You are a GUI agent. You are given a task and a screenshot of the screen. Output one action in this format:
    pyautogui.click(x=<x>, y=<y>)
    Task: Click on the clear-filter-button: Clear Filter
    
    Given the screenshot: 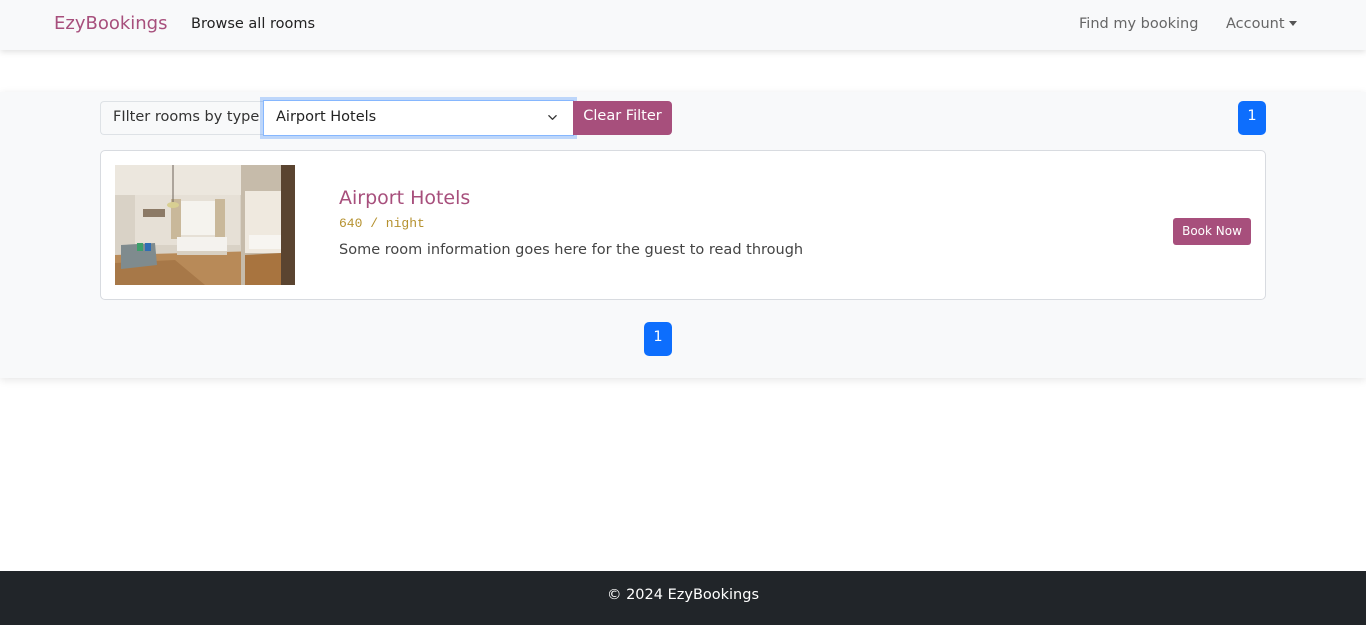 What is the action you would take?
    pyautogui.click(x=622, y=118)
    